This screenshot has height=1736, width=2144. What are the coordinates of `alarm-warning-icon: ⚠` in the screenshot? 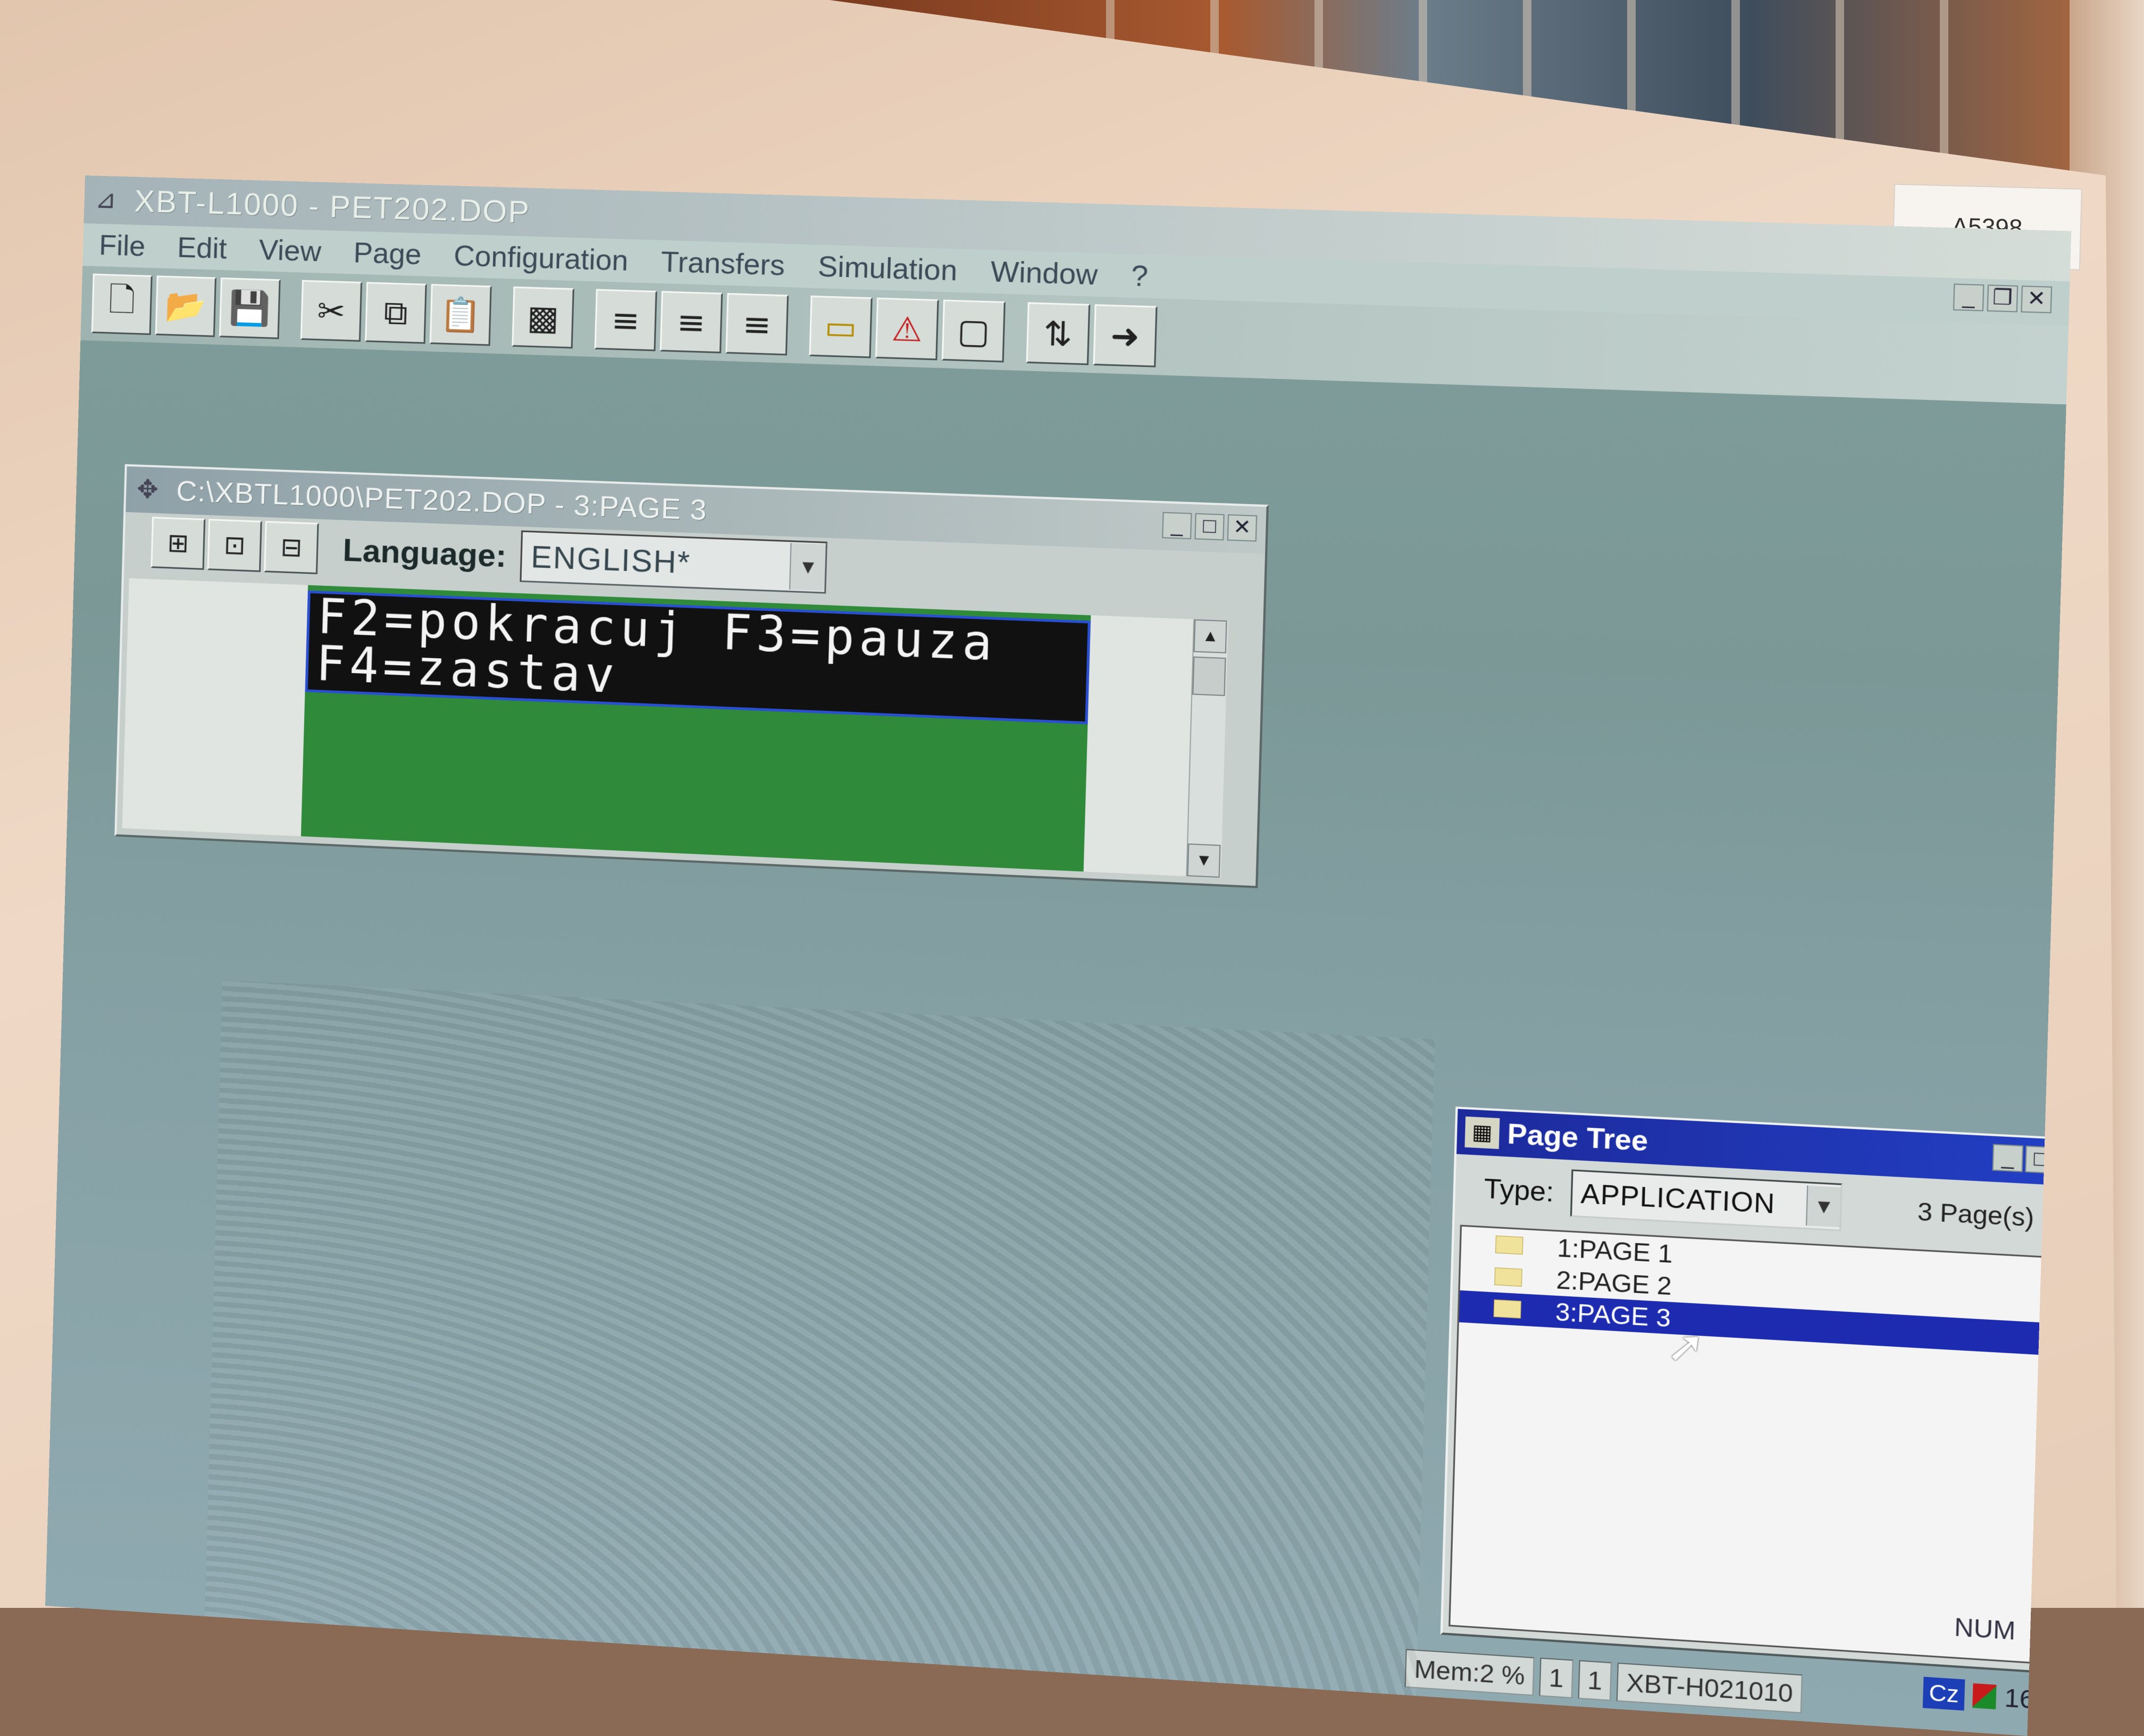 It's located at (907, 329).